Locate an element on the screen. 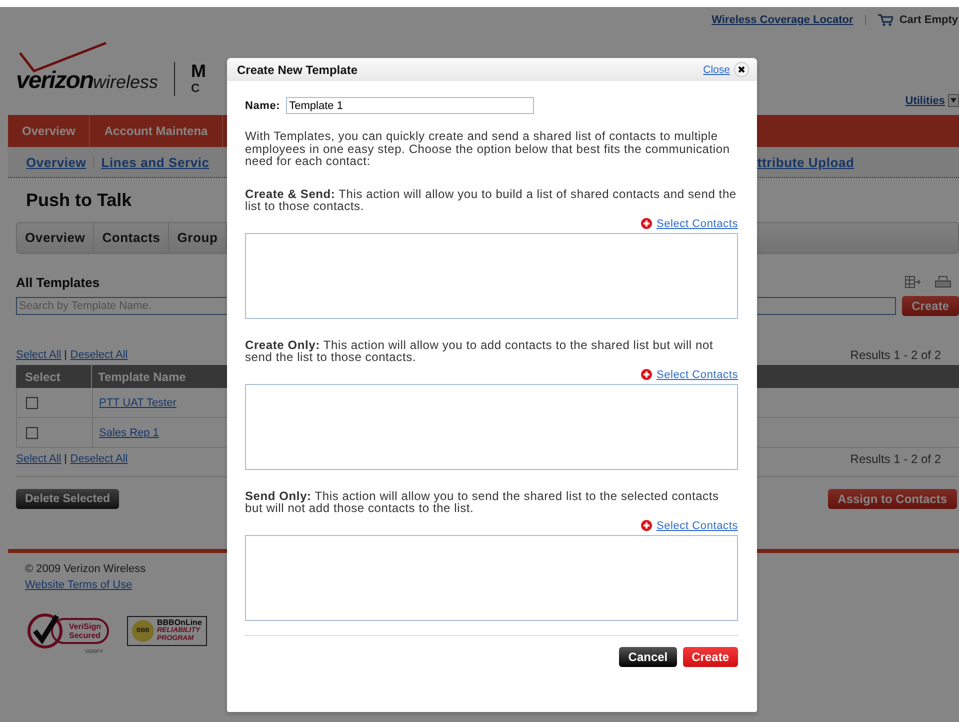  copyright-text: © 2009 Verizon Wireless is located at coordinates (86, 569).